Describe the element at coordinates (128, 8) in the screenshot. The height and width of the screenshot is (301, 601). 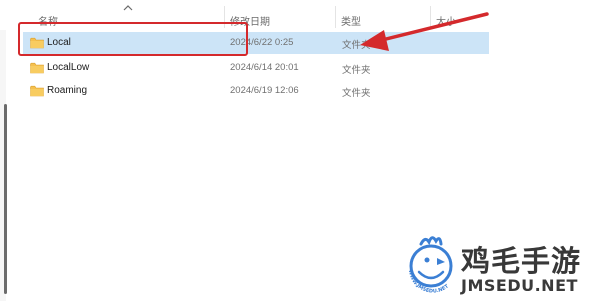
I see `chevron-up-icon` at that location.